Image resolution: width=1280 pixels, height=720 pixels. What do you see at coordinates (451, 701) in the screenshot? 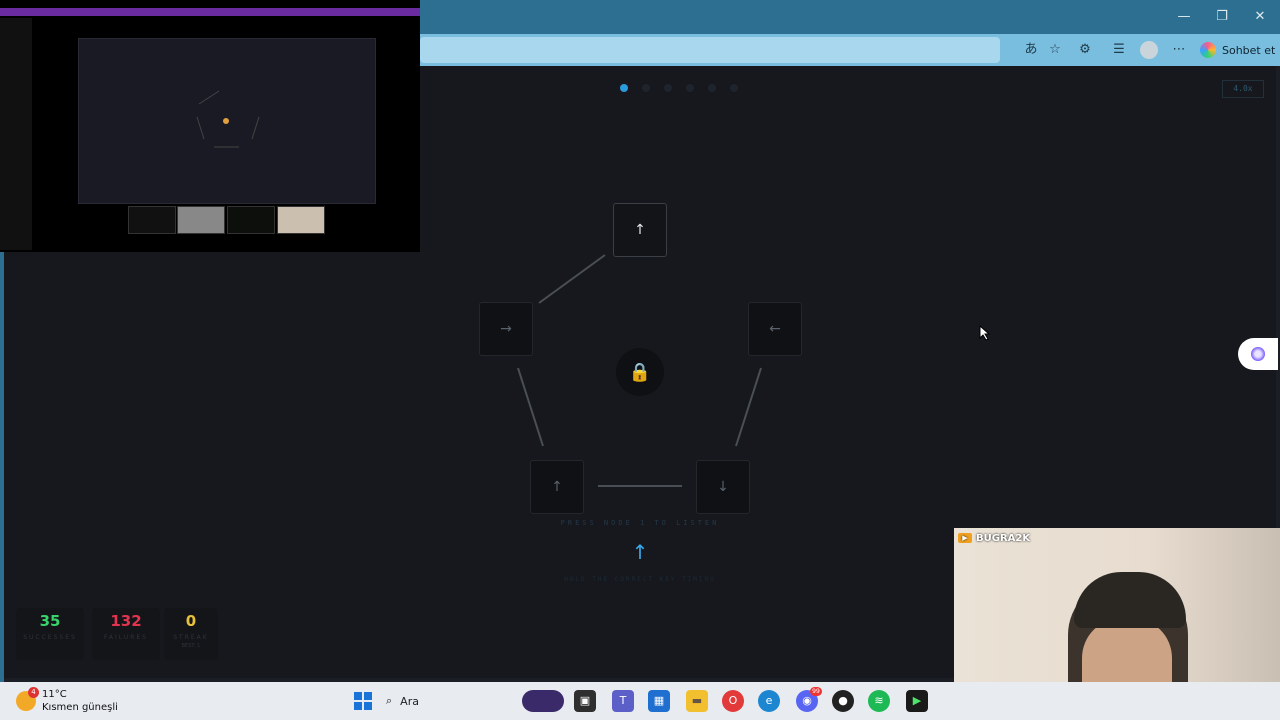
I see `taskbar-search: ⌕ Ara` at bounding box center [451, 701].